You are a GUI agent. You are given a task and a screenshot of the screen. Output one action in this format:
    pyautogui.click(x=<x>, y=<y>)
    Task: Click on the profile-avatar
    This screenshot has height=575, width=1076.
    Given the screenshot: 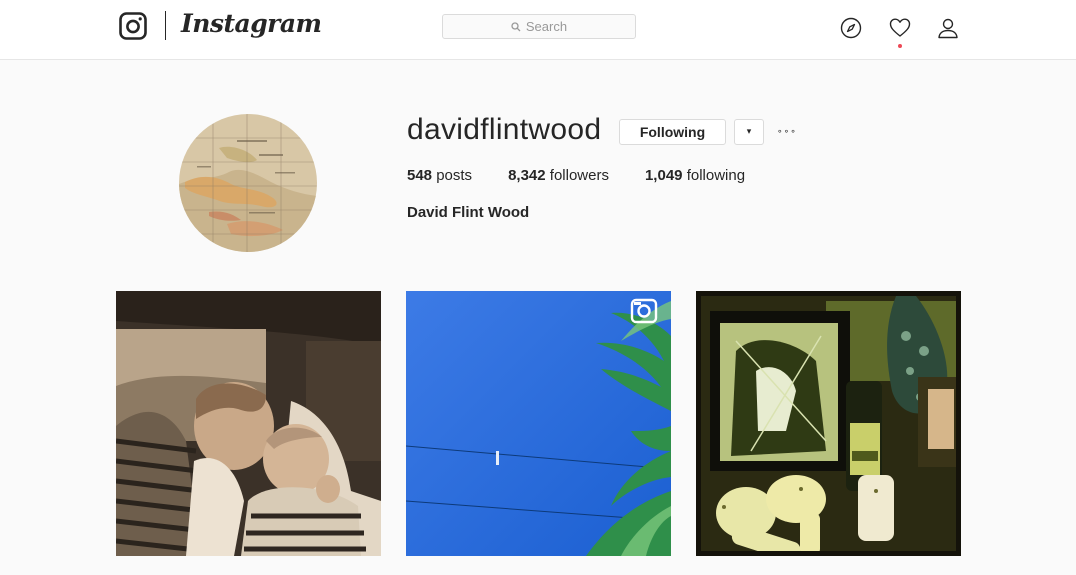 What is the action you would take?
    pyautogui.click(x=248, y=183)
    